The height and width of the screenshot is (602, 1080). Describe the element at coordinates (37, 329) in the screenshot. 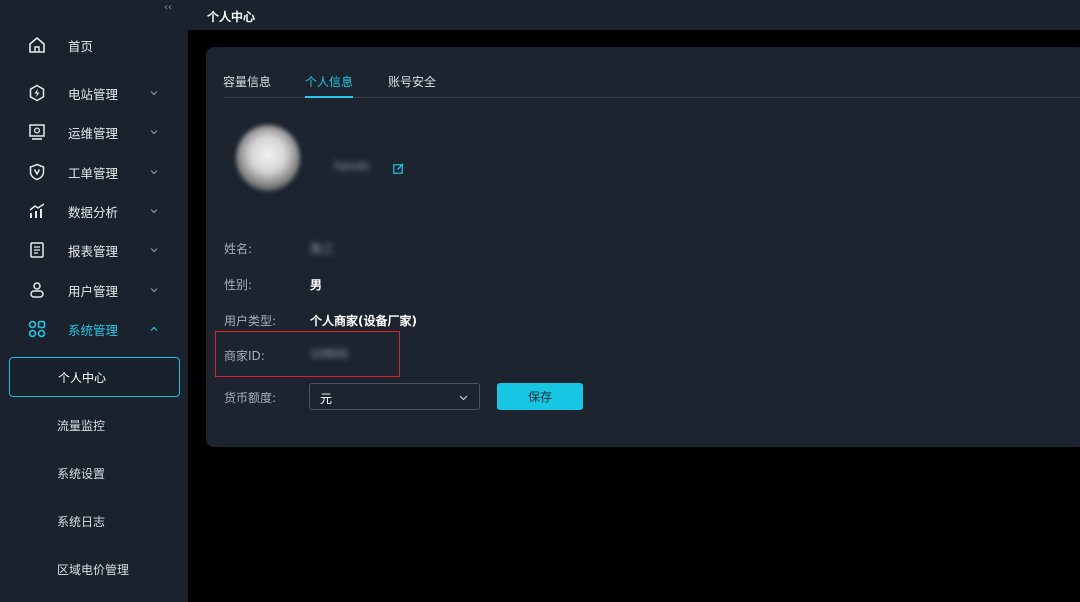

I see `apps-icon` at that location.